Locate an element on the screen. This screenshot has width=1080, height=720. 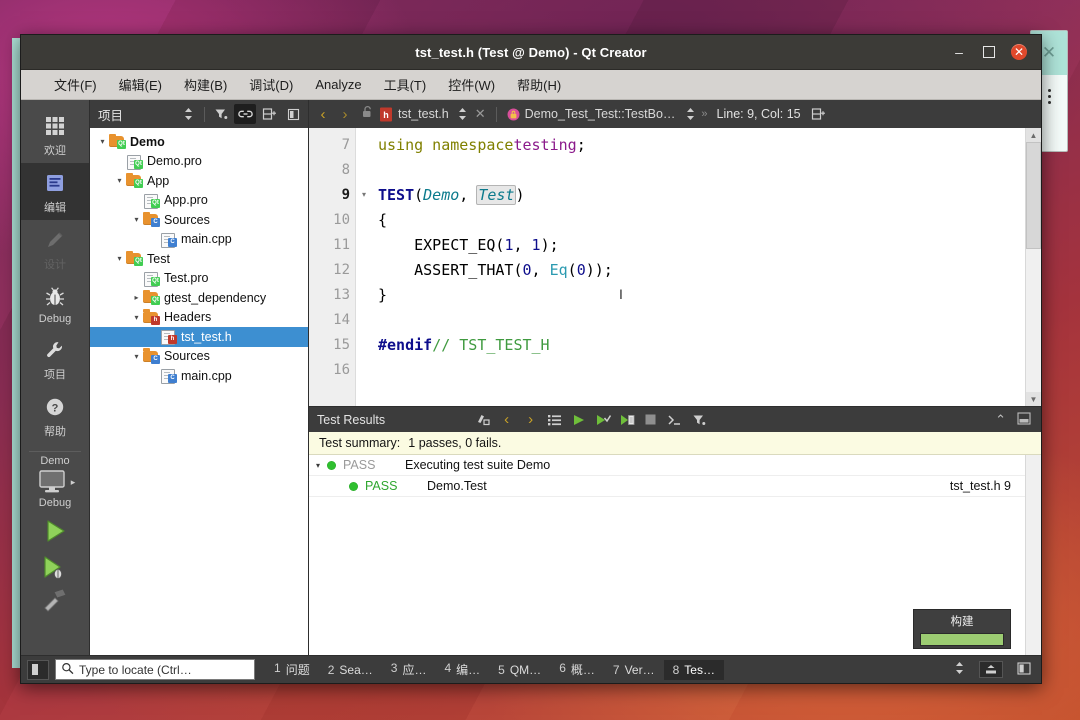
expand-list-icon is located at coordinates (554, 420).